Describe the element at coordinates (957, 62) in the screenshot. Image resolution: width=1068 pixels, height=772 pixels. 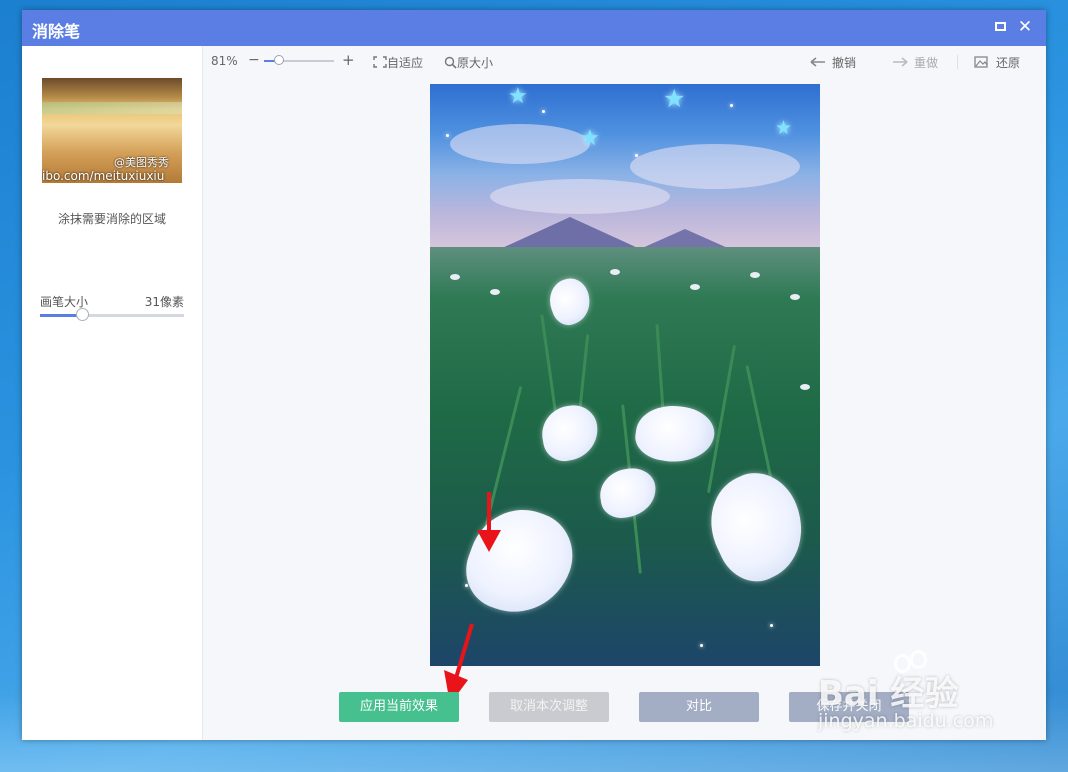
I see `toolbar-divider` at that location.